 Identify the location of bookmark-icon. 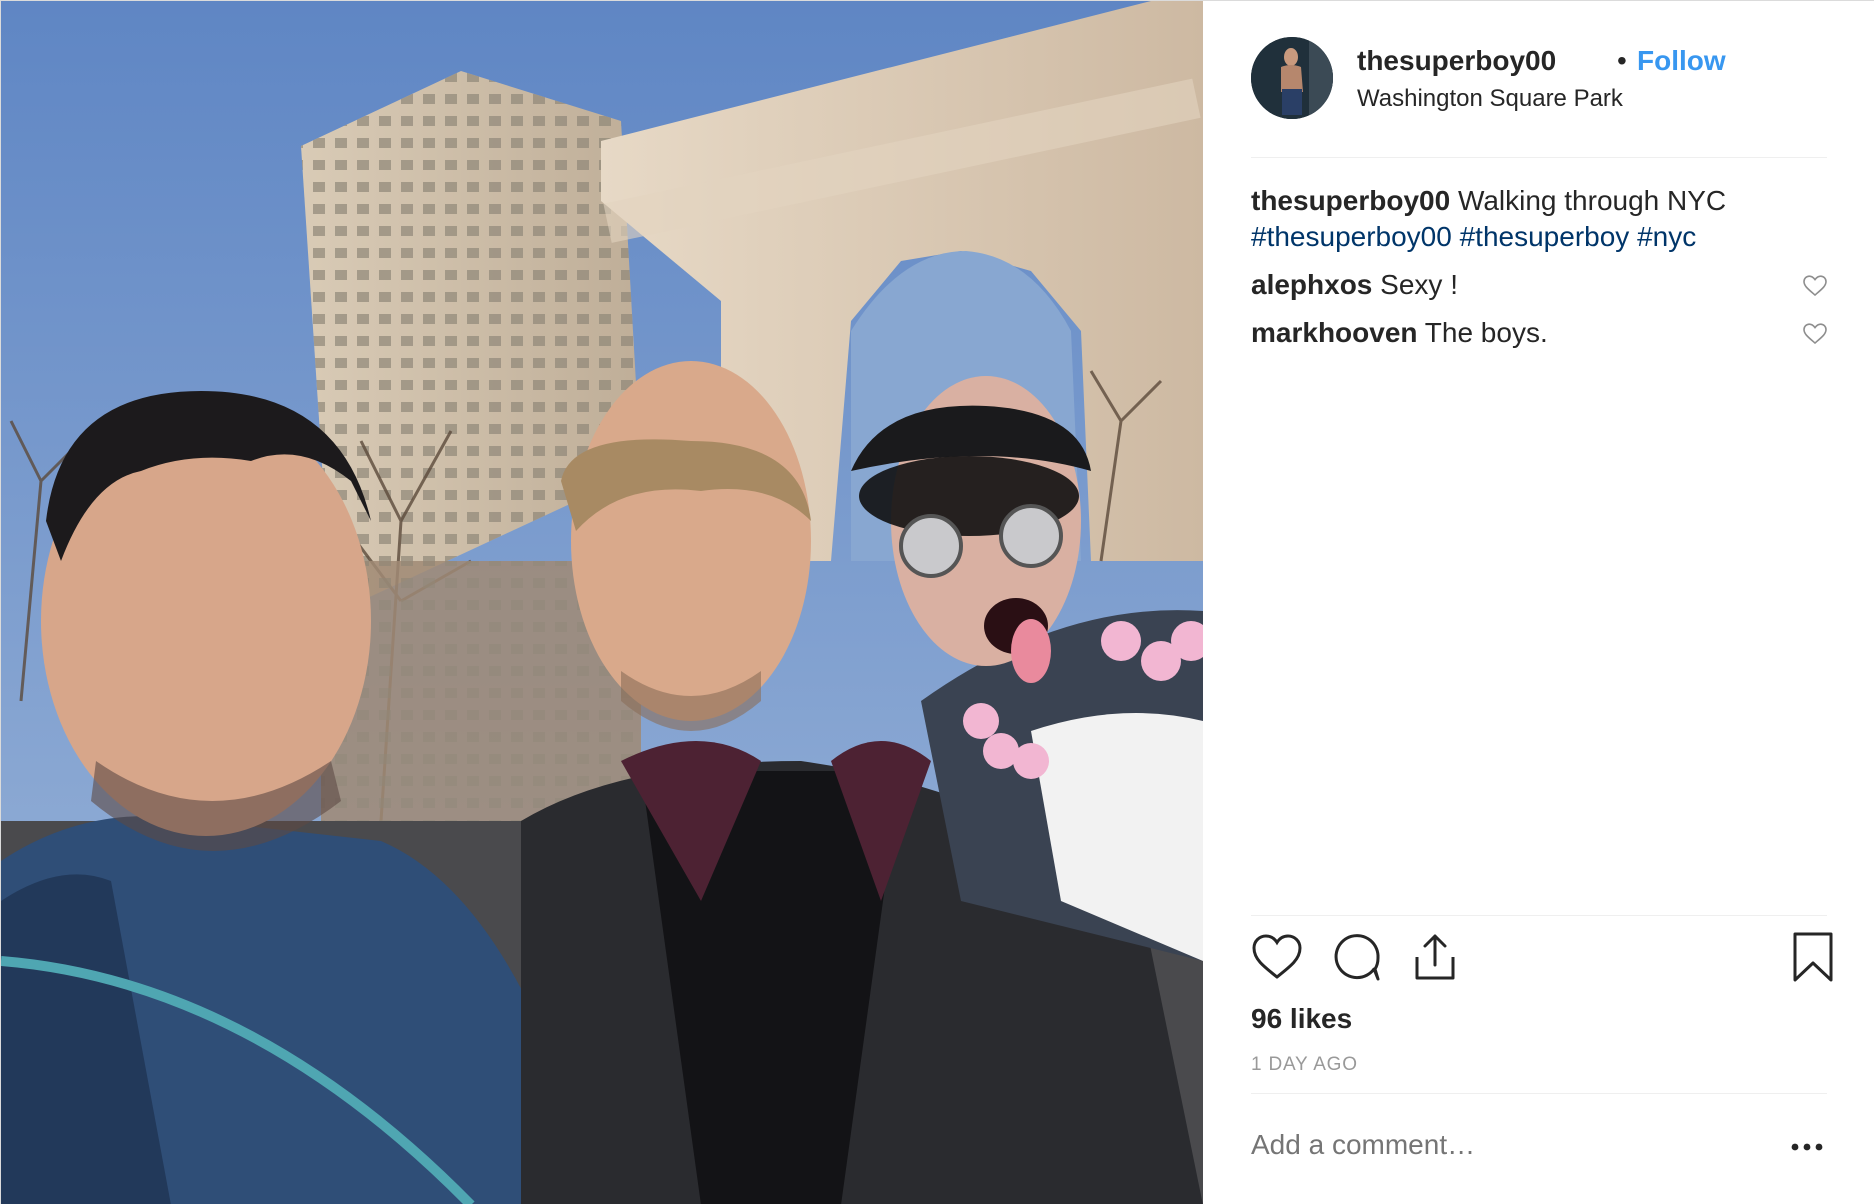
(1813, 957).